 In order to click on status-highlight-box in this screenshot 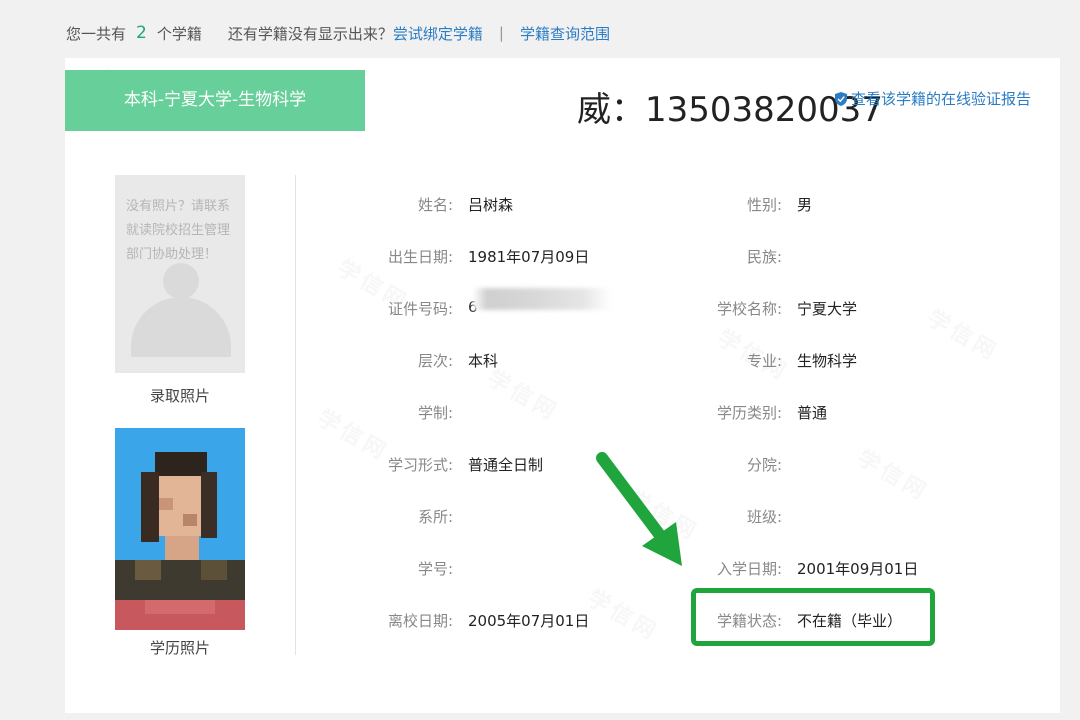, I will do `click(813, 617)`.